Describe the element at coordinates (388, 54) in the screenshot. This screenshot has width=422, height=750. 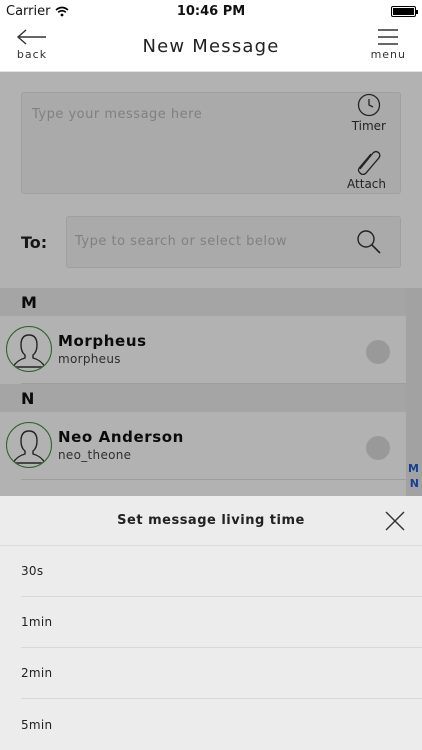
I see `menu-label: menu` at that location.